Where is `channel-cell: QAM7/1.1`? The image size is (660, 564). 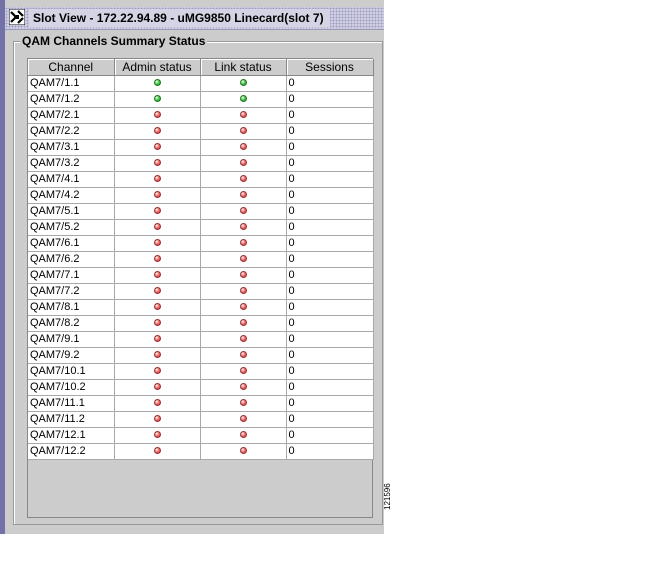
channel-cell: QAM7/1.1 is located at coordinates (71, 83).